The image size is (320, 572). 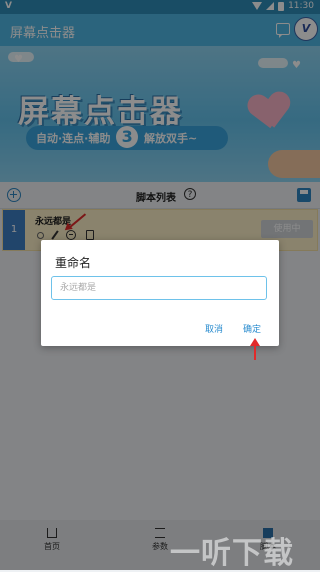 I want to click on confirm-button: 确定, so click(x=252, y=328).